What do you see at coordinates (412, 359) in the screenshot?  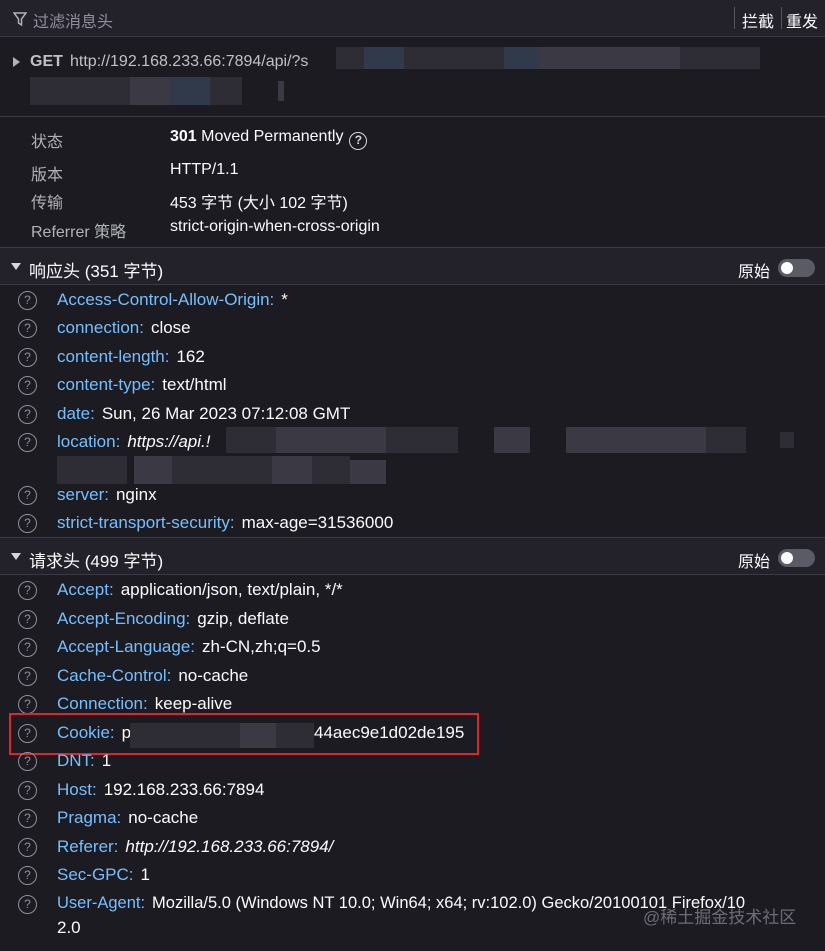 I see `header-row: ? content-length: 162` at bounding box center [412, 359].